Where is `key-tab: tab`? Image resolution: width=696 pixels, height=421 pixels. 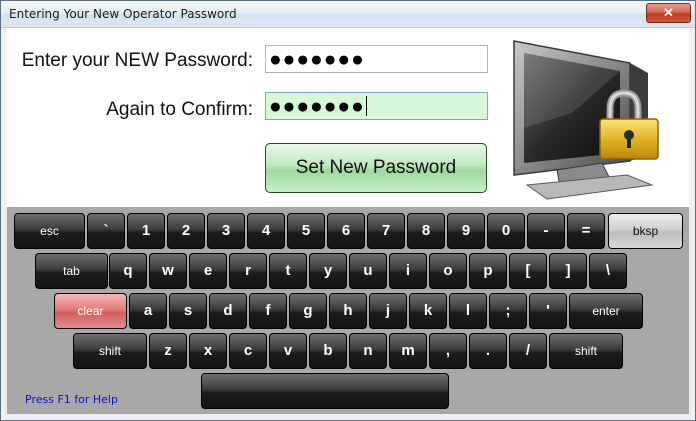 key-tab: tab is located at coordinates (71, 271).